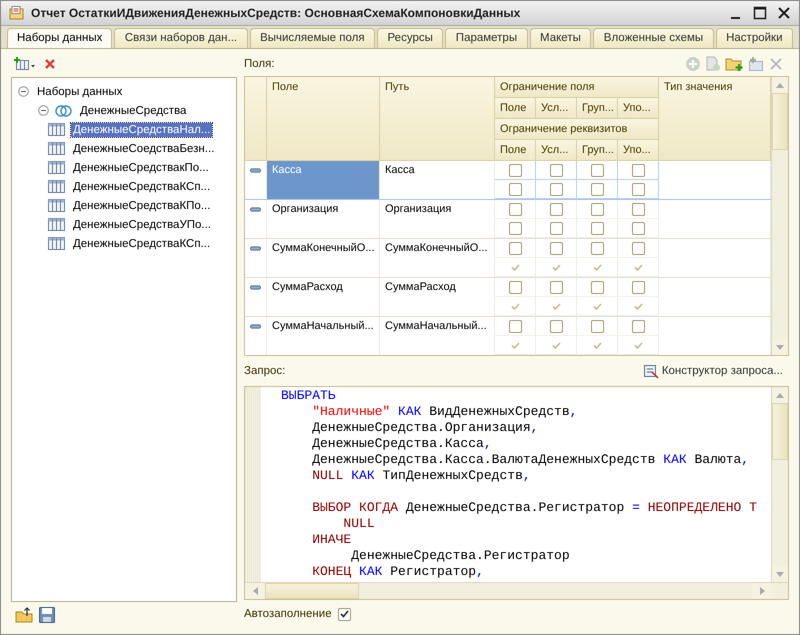  I want to click on check-mark-icon, so click(556, 306).